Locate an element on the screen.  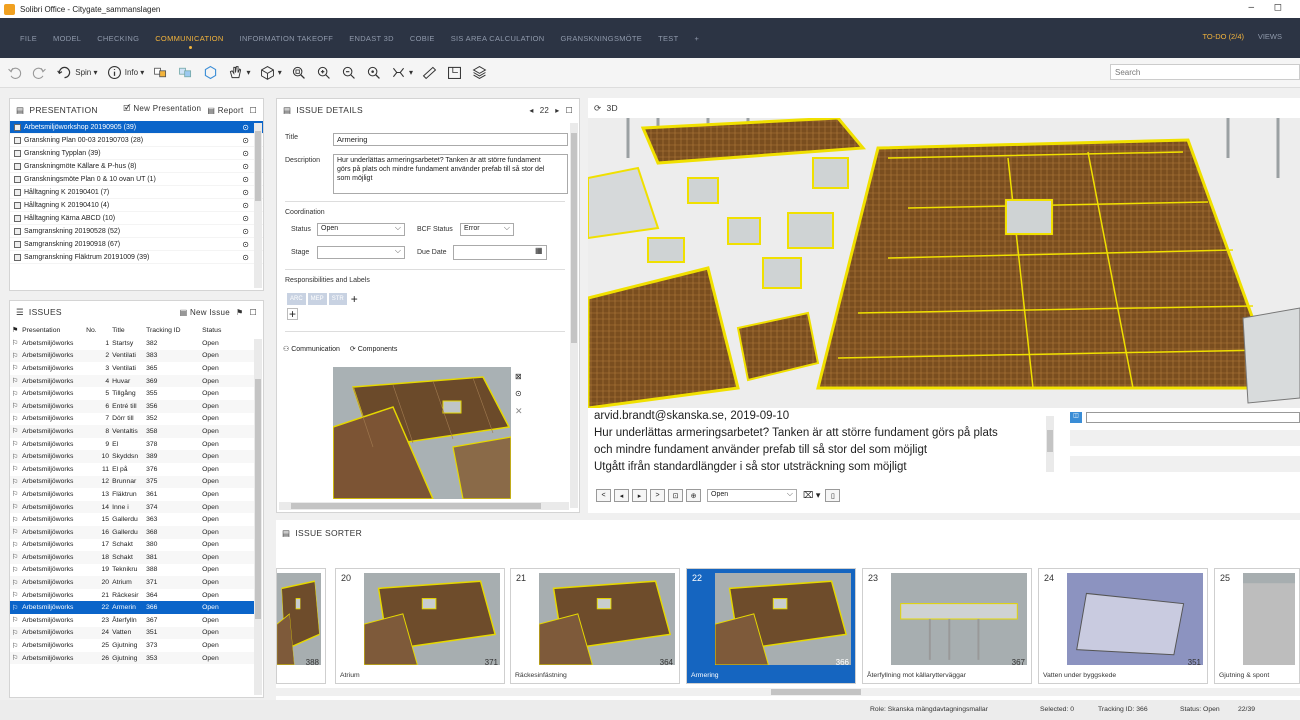
zoom-fit-icon is located at coordinates (298, 72).